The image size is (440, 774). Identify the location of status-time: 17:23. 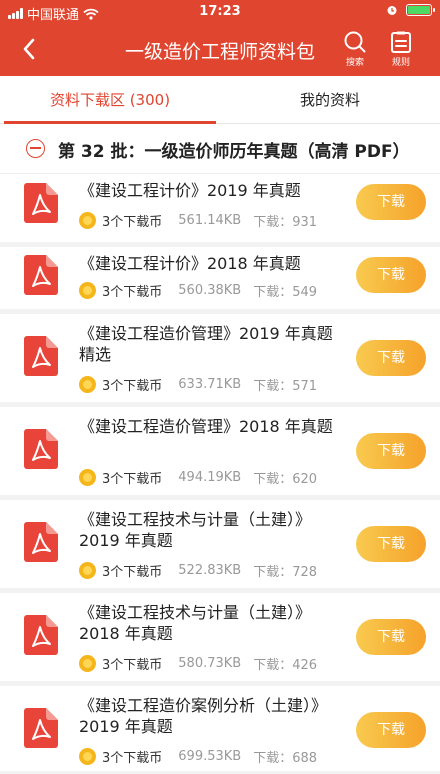
(220, 11).